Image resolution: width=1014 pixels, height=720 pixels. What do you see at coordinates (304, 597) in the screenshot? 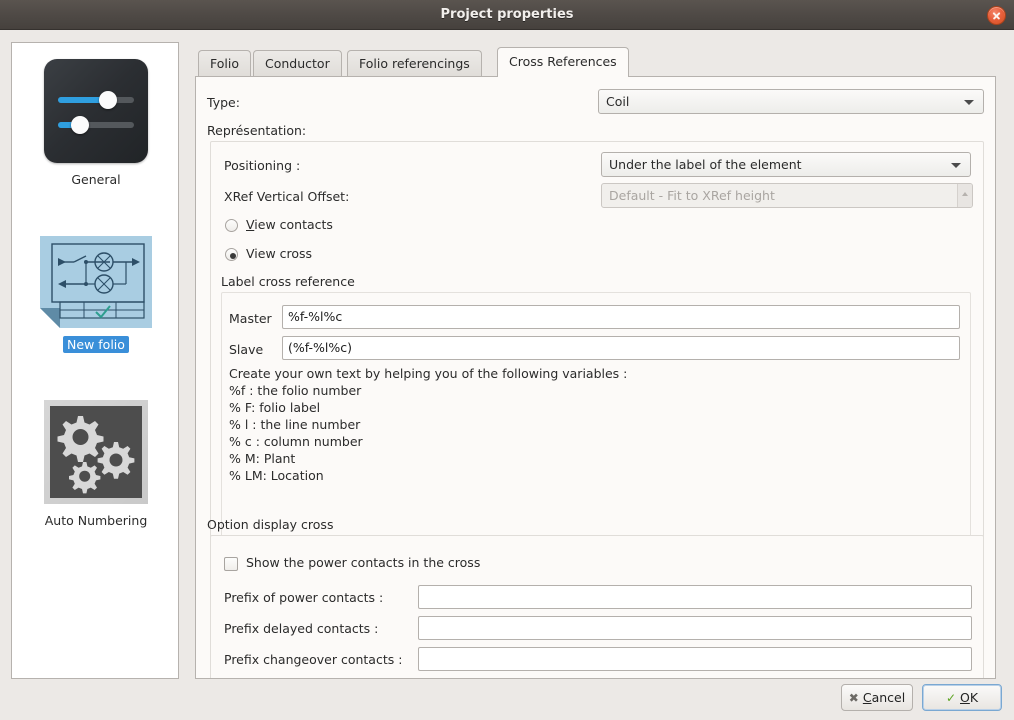
I see `prefix-power-label: Prefix of power contacts :` at bounding box center [304, 597].